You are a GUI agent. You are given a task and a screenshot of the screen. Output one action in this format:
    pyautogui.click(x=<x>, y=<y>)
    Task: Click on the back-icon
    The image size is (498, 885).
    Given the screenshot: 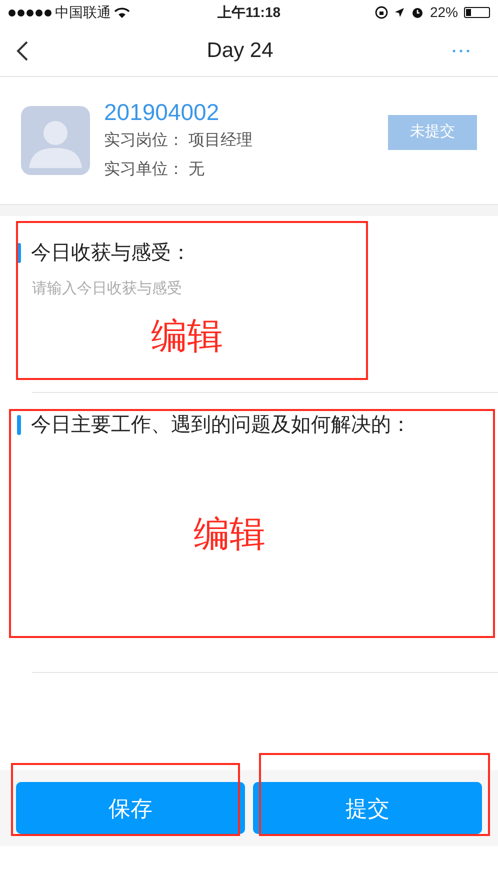 What is the action you would take?
    pyautogui.click(x=22, y=50)
    